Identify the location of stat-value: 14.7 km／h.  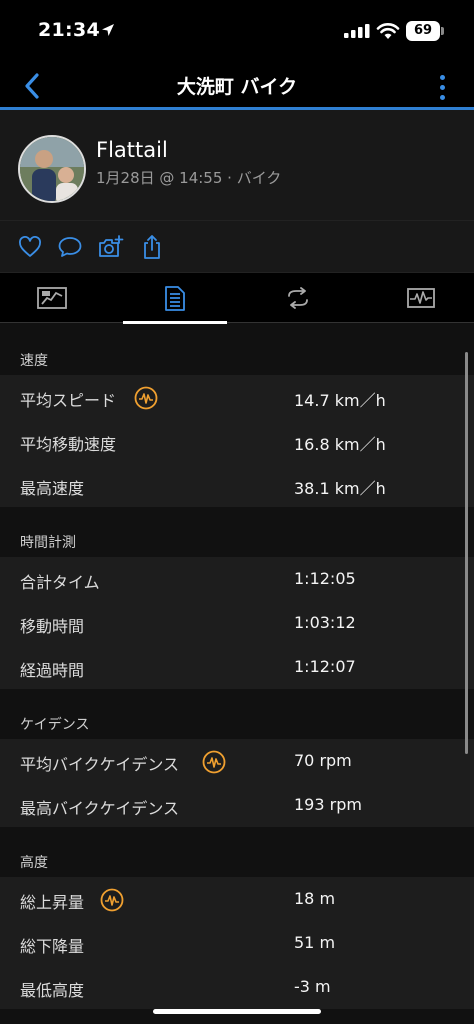
(340, 400).